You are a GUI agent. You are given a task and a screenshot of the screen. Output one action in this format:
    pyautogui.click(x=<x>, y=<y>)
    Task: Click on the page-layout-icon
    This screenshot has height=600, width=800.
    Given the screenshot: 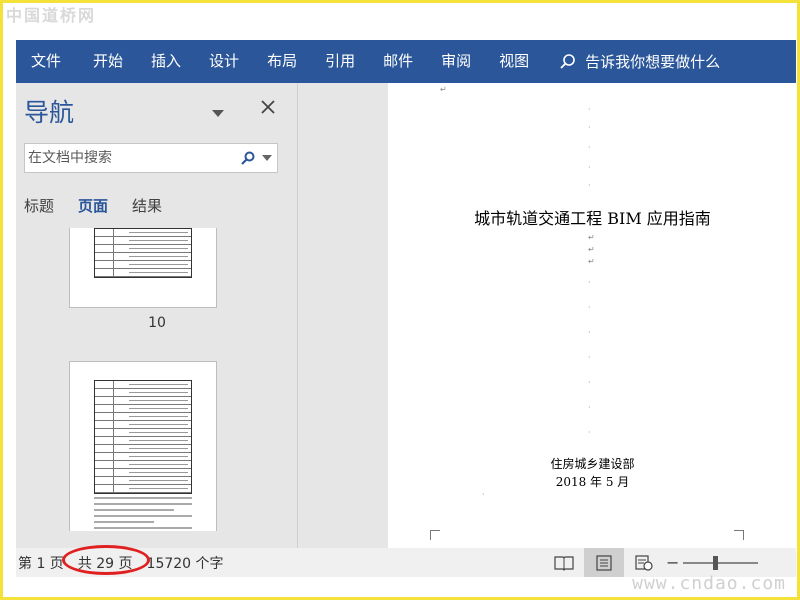 What is the action you would take?
    pyautogui.click(x=604, y=562)
    